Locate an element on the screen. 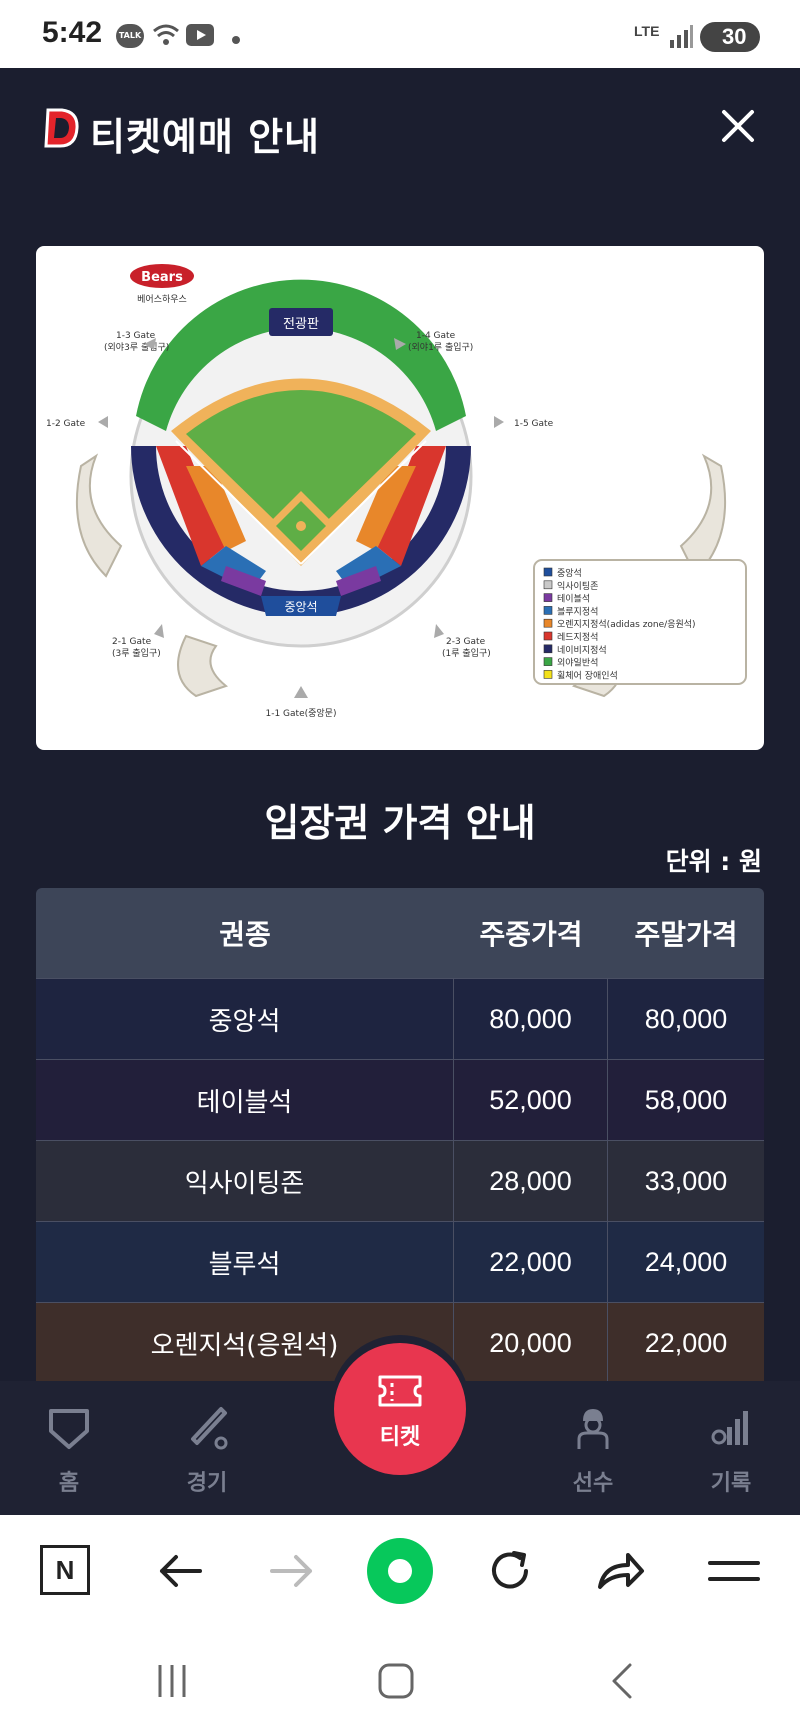 Image resolution: width=800 pixels, height=1733 pixels. price-row: 익사이팅존 28,000 33,000 is located at coordinates (400, 1180).